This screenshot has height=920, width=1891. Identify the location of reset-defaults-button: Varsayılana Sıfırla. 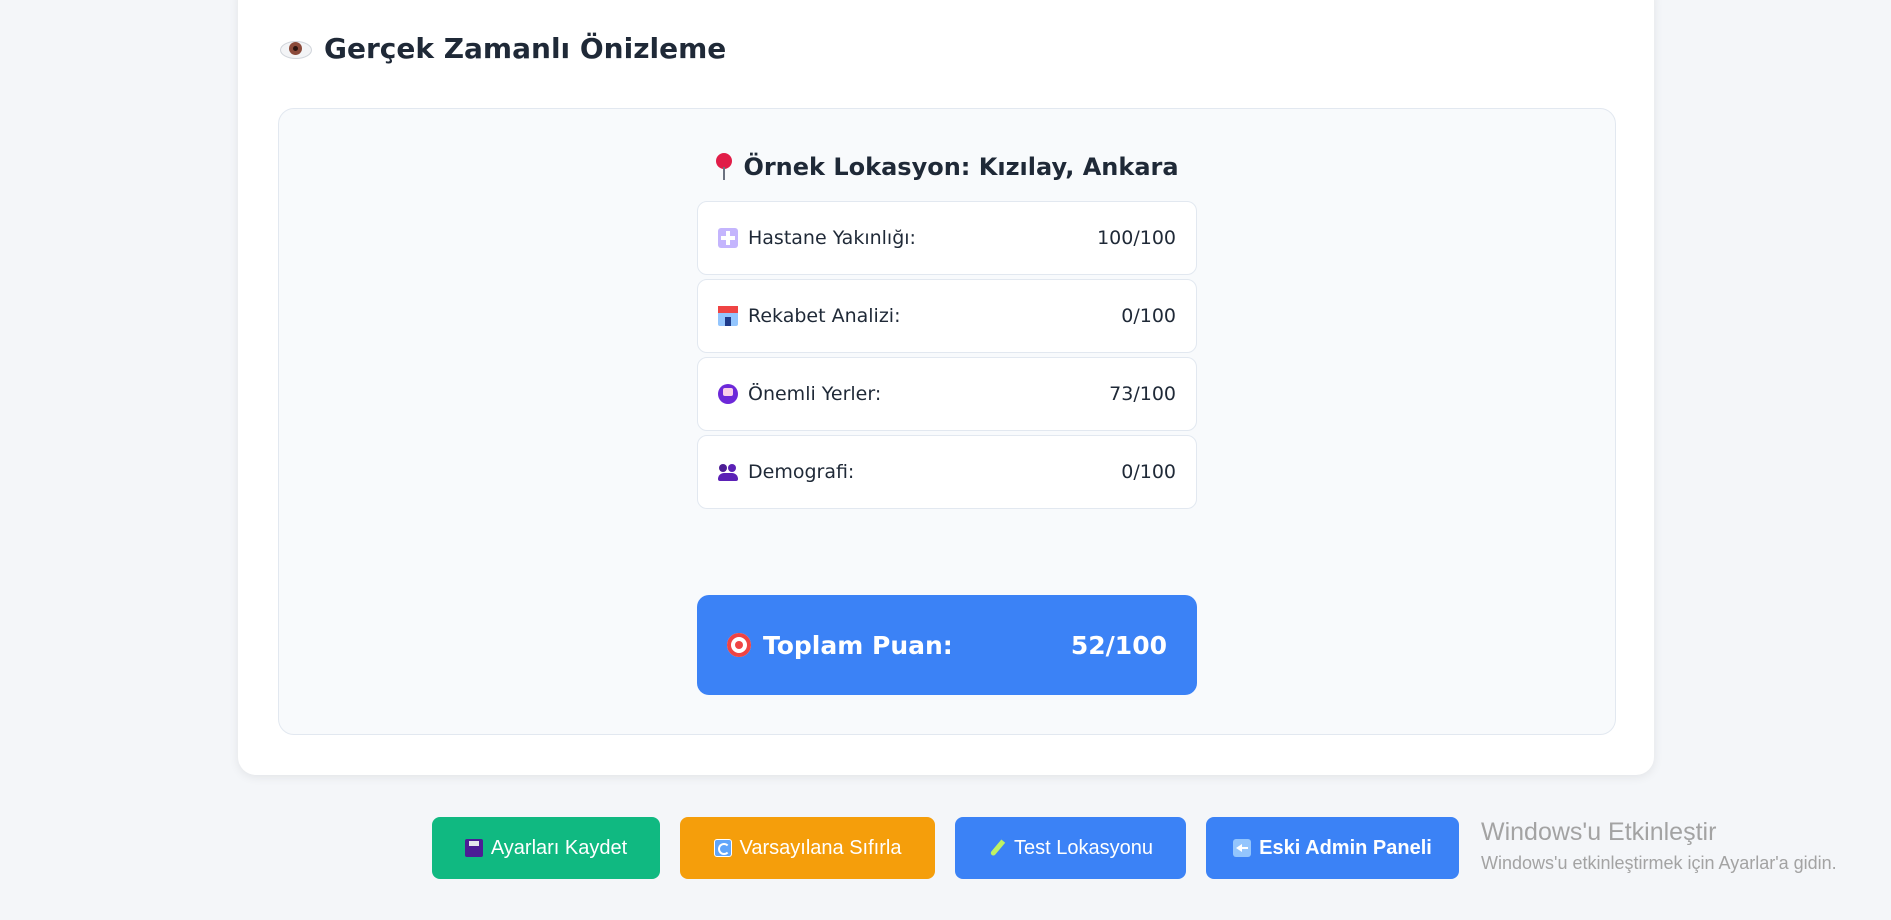
(807, 848).